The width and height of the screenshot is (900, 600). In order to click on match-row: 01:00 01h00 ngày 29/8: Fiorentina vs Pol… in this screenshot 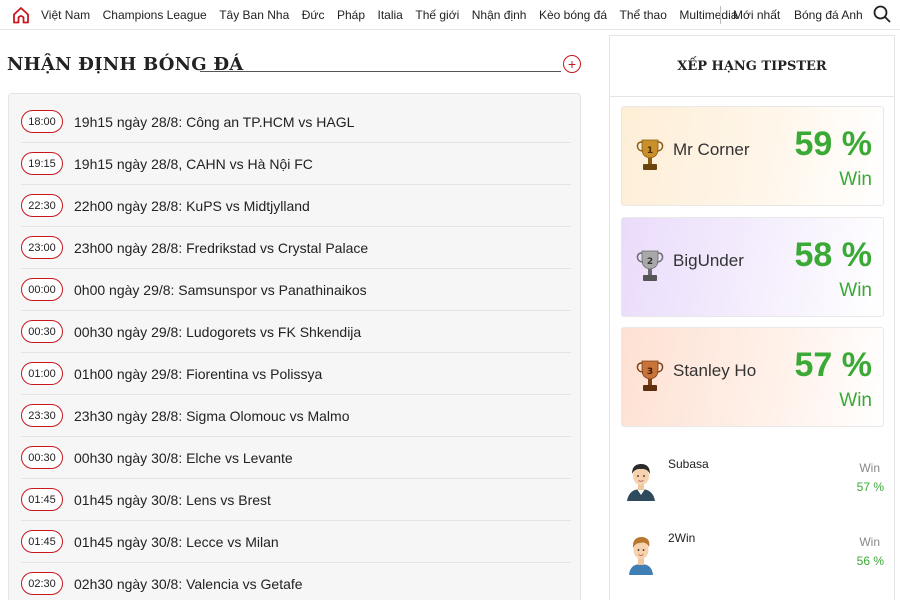, I will do `click(296, 374)`.